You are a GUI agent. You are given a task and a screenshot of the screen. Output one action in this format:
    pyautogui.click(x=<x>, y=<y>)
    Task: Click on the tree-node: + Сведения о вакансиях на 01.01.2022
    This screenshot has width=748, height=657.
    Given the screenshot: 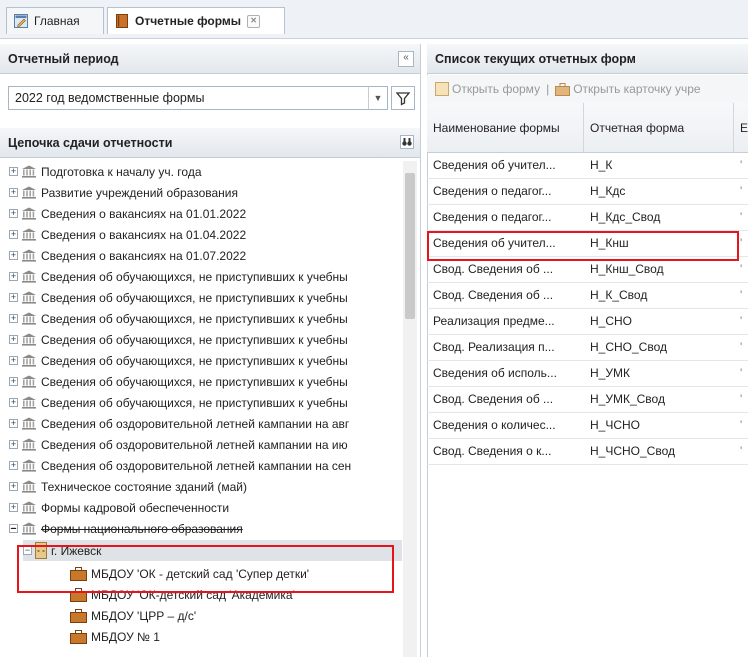 What is the action you would take?
    pyautogui.click(x=205, y=213)
    